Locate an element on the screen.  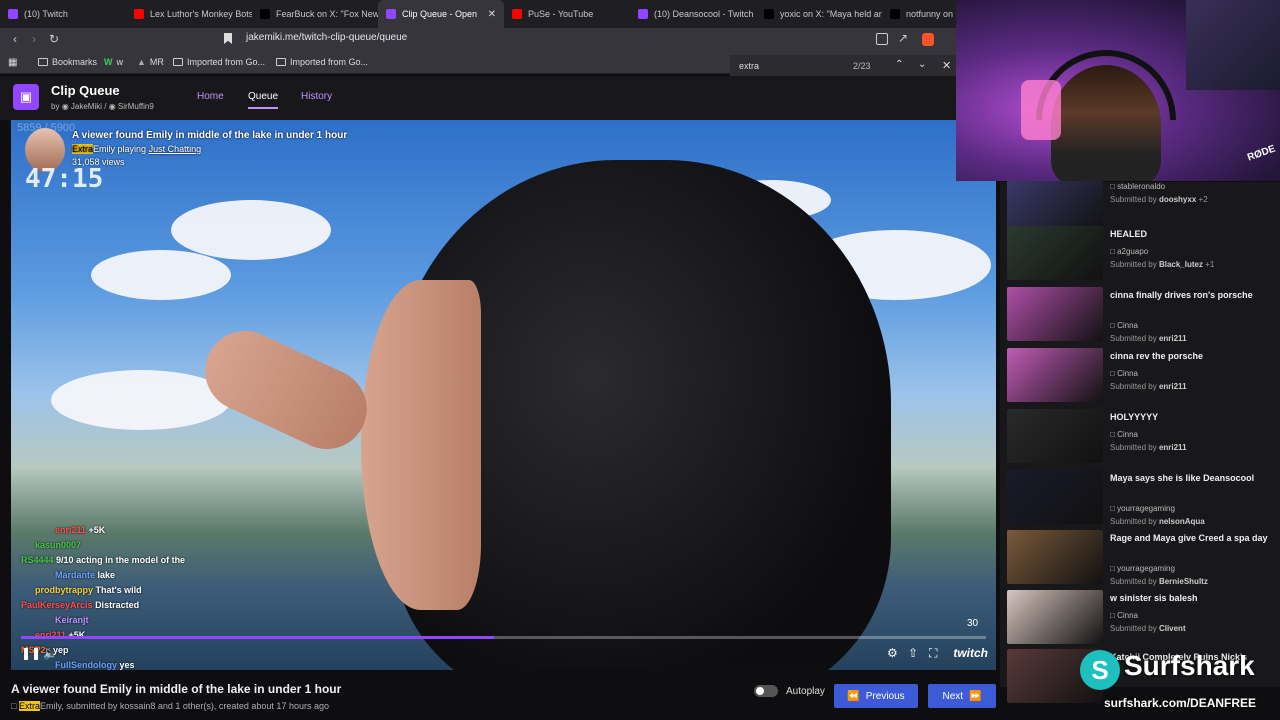
back-icon: ‹ is located at coordinates (15, 39).